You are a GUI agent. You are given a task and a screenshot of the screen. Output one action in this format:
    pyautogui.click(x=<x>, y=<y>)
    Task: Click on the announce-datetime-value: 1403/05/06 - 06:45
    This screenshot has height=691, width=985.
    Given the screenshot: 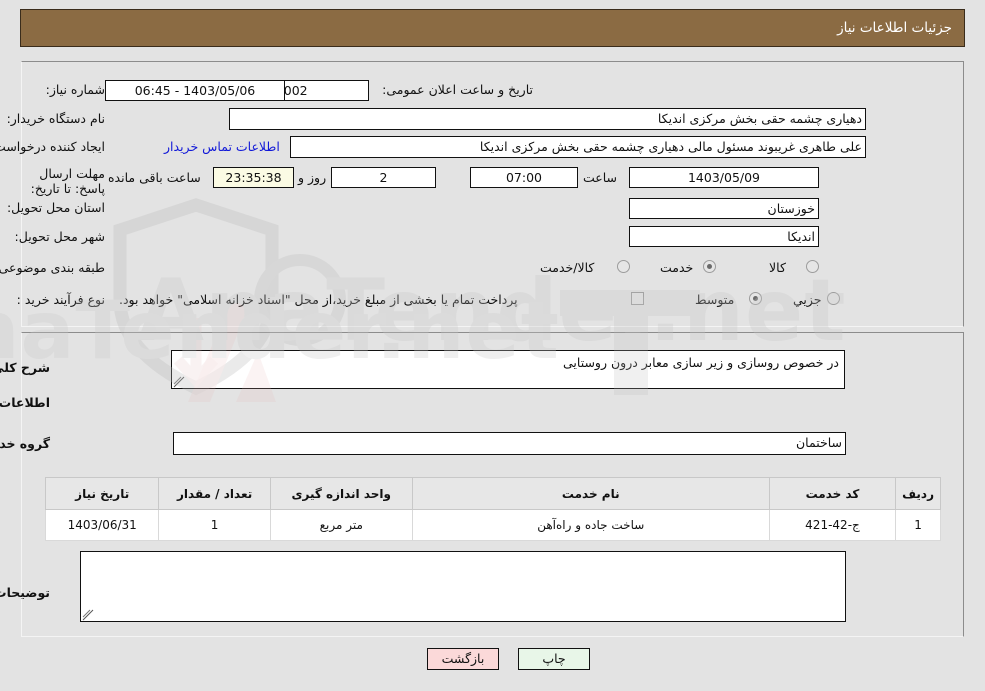 What is the action you would take?
    pyautogui.click(x=195, y=90)
    